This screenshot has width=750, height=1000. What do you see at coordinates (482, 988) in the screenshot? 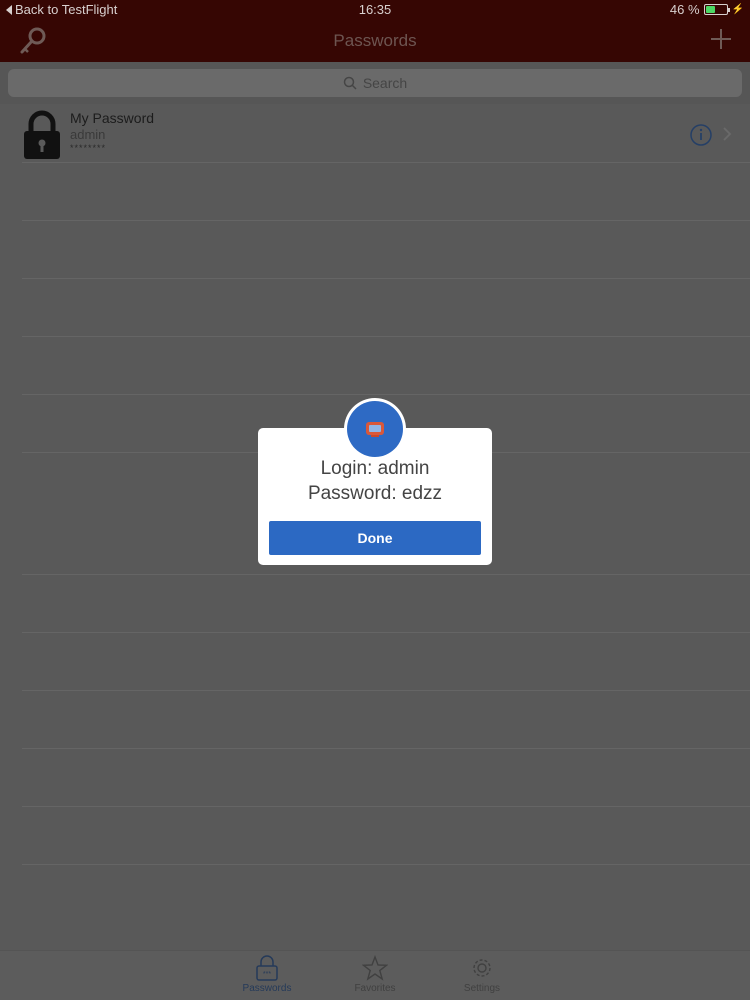
I see `tab-label: Settings` at bounding box center [482, 988].